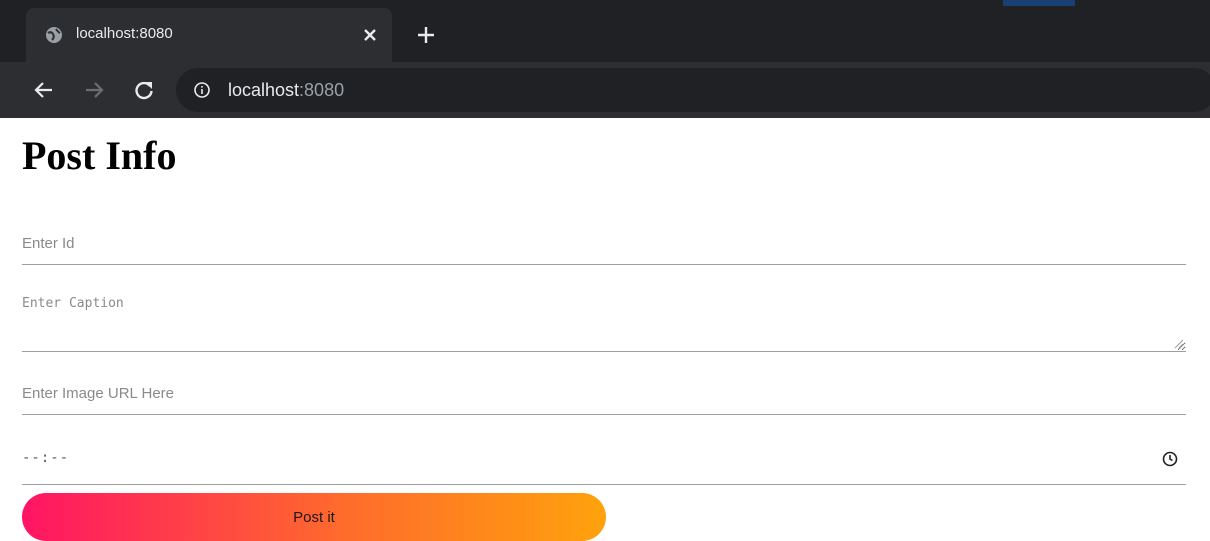 The width and height of the screenshot is (1210, 541). What do you see at coordinates (144, 90) in the screenshot?
I see `reload-icon` at bounding box center [144, 90].